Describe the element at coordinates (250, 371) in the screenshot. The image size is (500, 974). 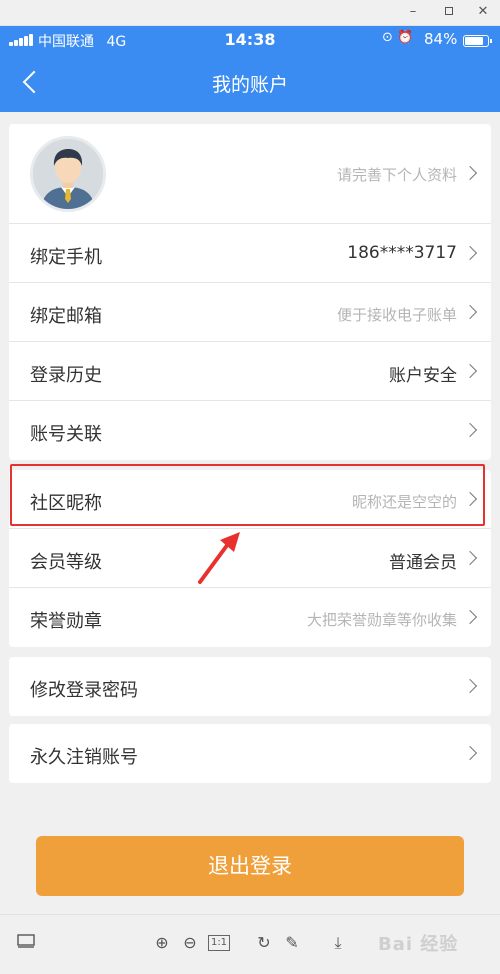
I see `setting-row: 登录历史 账户安全` at that location.